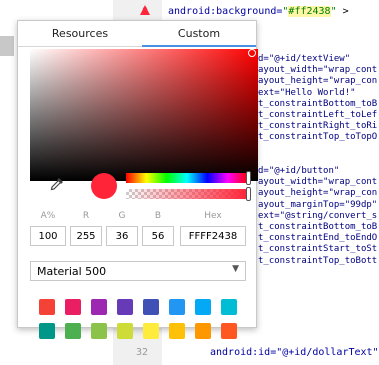 This screenshot has height=365, width=379. I want to click on code-line: ayout_marginTop="99dp", so click(317, 205).